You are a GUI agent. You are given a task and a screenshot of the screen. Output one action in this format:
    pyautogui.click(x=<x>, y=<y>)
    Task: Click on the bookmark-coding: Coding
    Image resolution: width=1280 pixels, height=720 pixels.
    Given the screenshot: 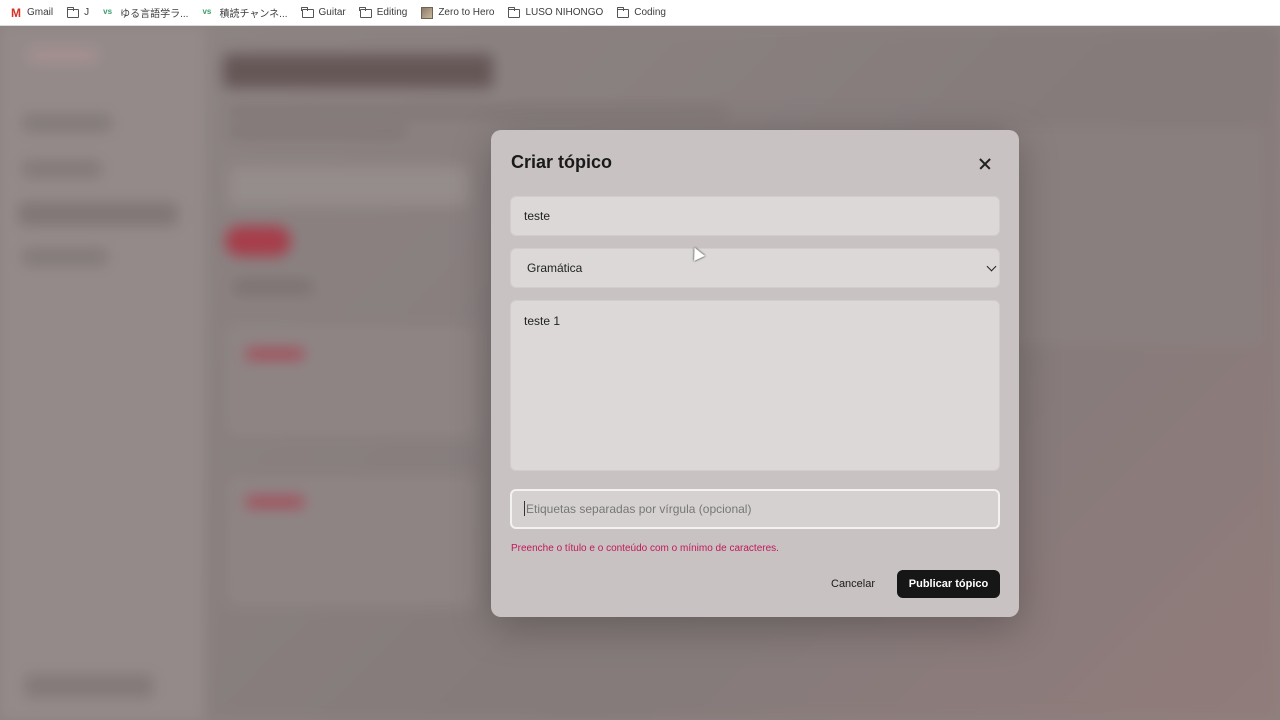 What is the action you would take?
    pyautogui.click(x=644, y=13)
    